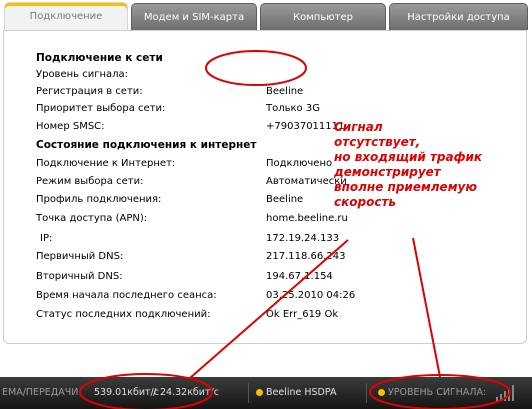  What do you see at coordinates (408, 157) in the screenshot?
I see `annotation-line: но входящий трафик` at bounding box center [408, 157].